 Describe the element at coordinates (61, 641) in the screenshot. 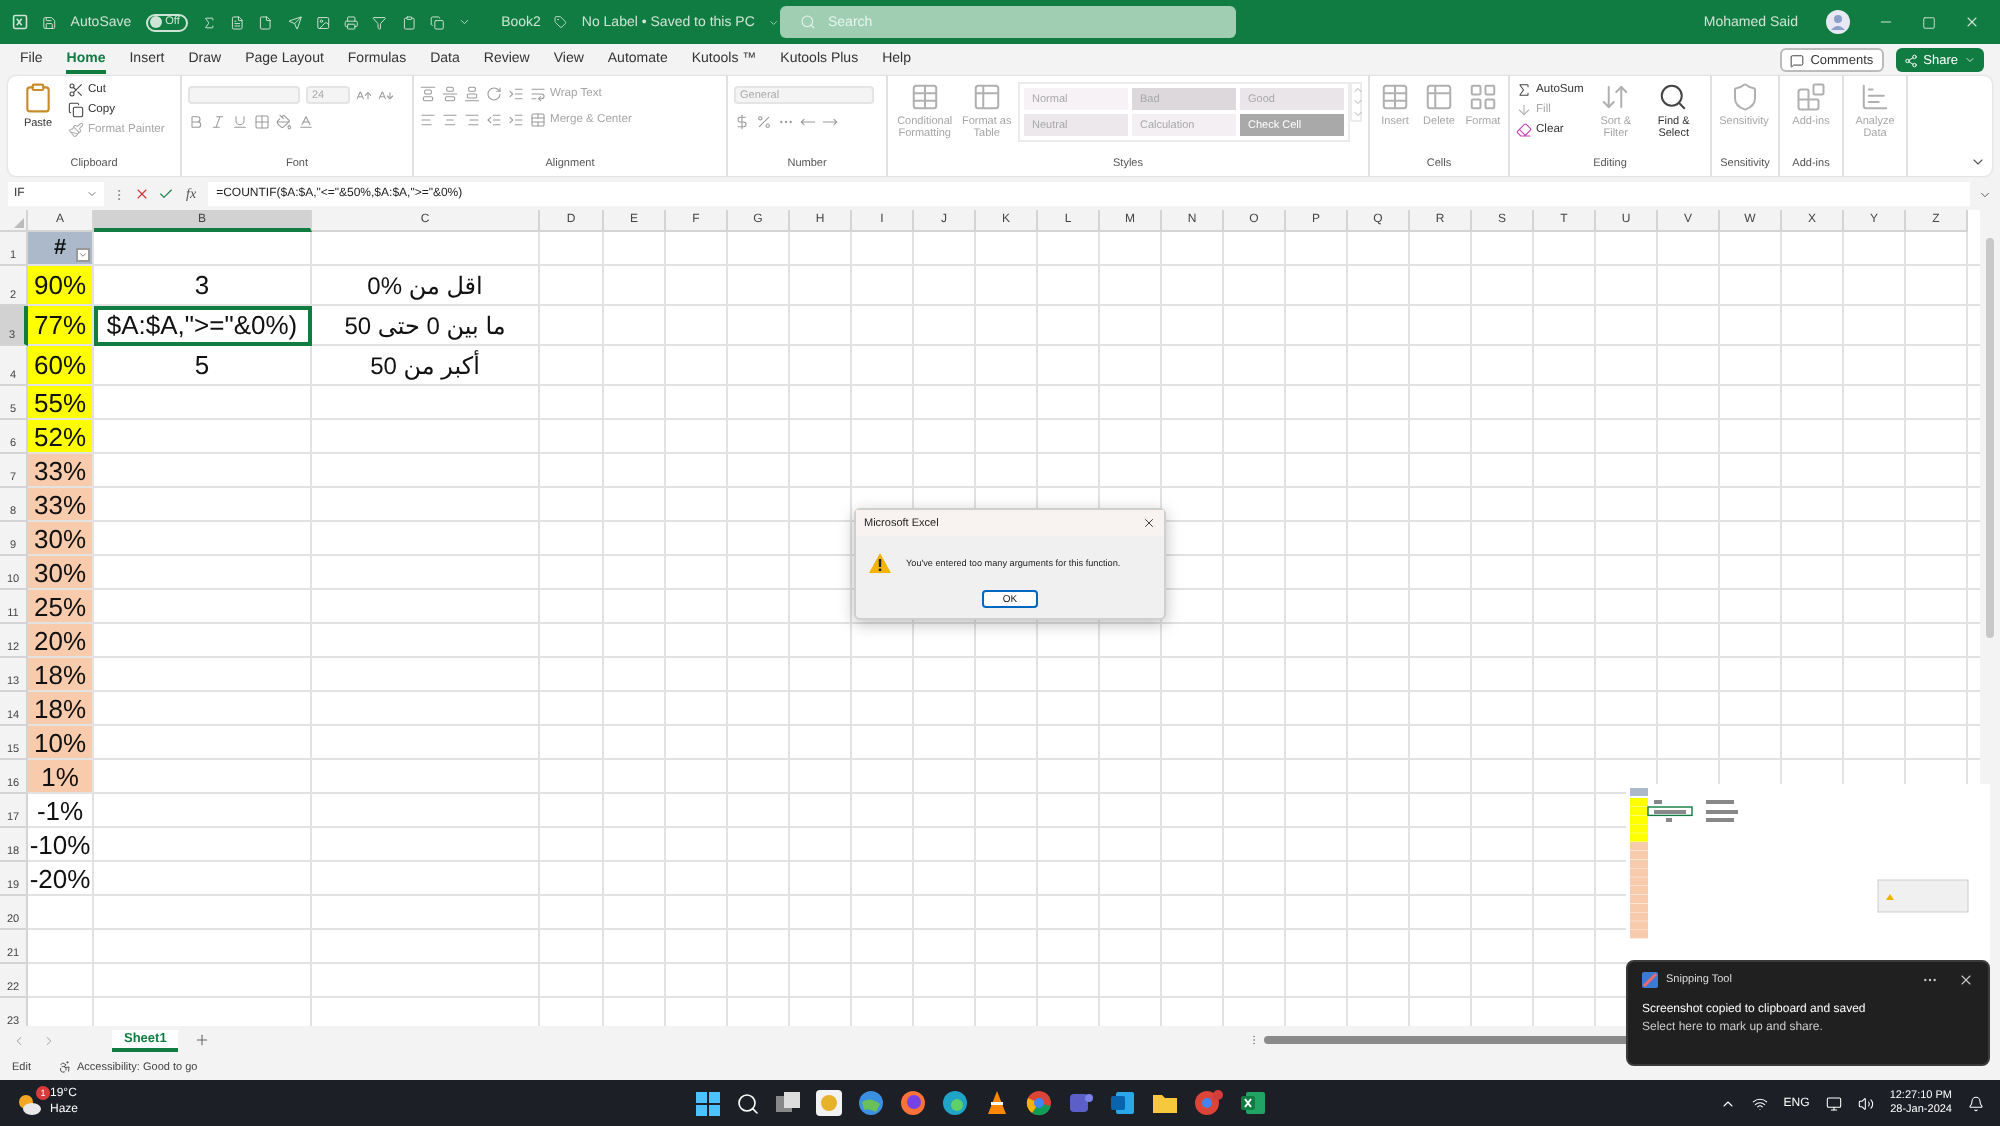

I see `table-cell: 20%` at that location.